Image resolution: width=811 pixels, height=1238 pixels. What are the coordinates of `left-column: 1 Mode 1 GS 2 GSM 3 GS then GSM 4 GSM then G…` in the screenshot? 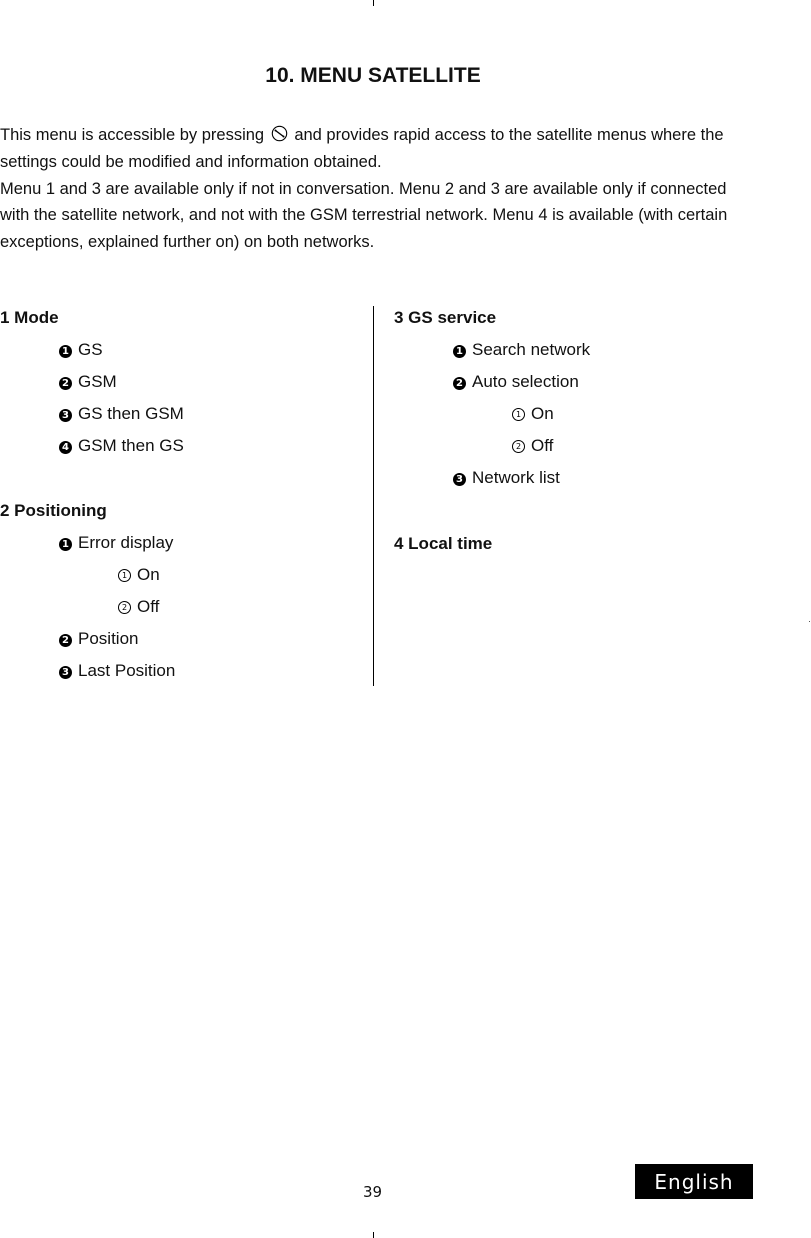 It's located at (185, 498).